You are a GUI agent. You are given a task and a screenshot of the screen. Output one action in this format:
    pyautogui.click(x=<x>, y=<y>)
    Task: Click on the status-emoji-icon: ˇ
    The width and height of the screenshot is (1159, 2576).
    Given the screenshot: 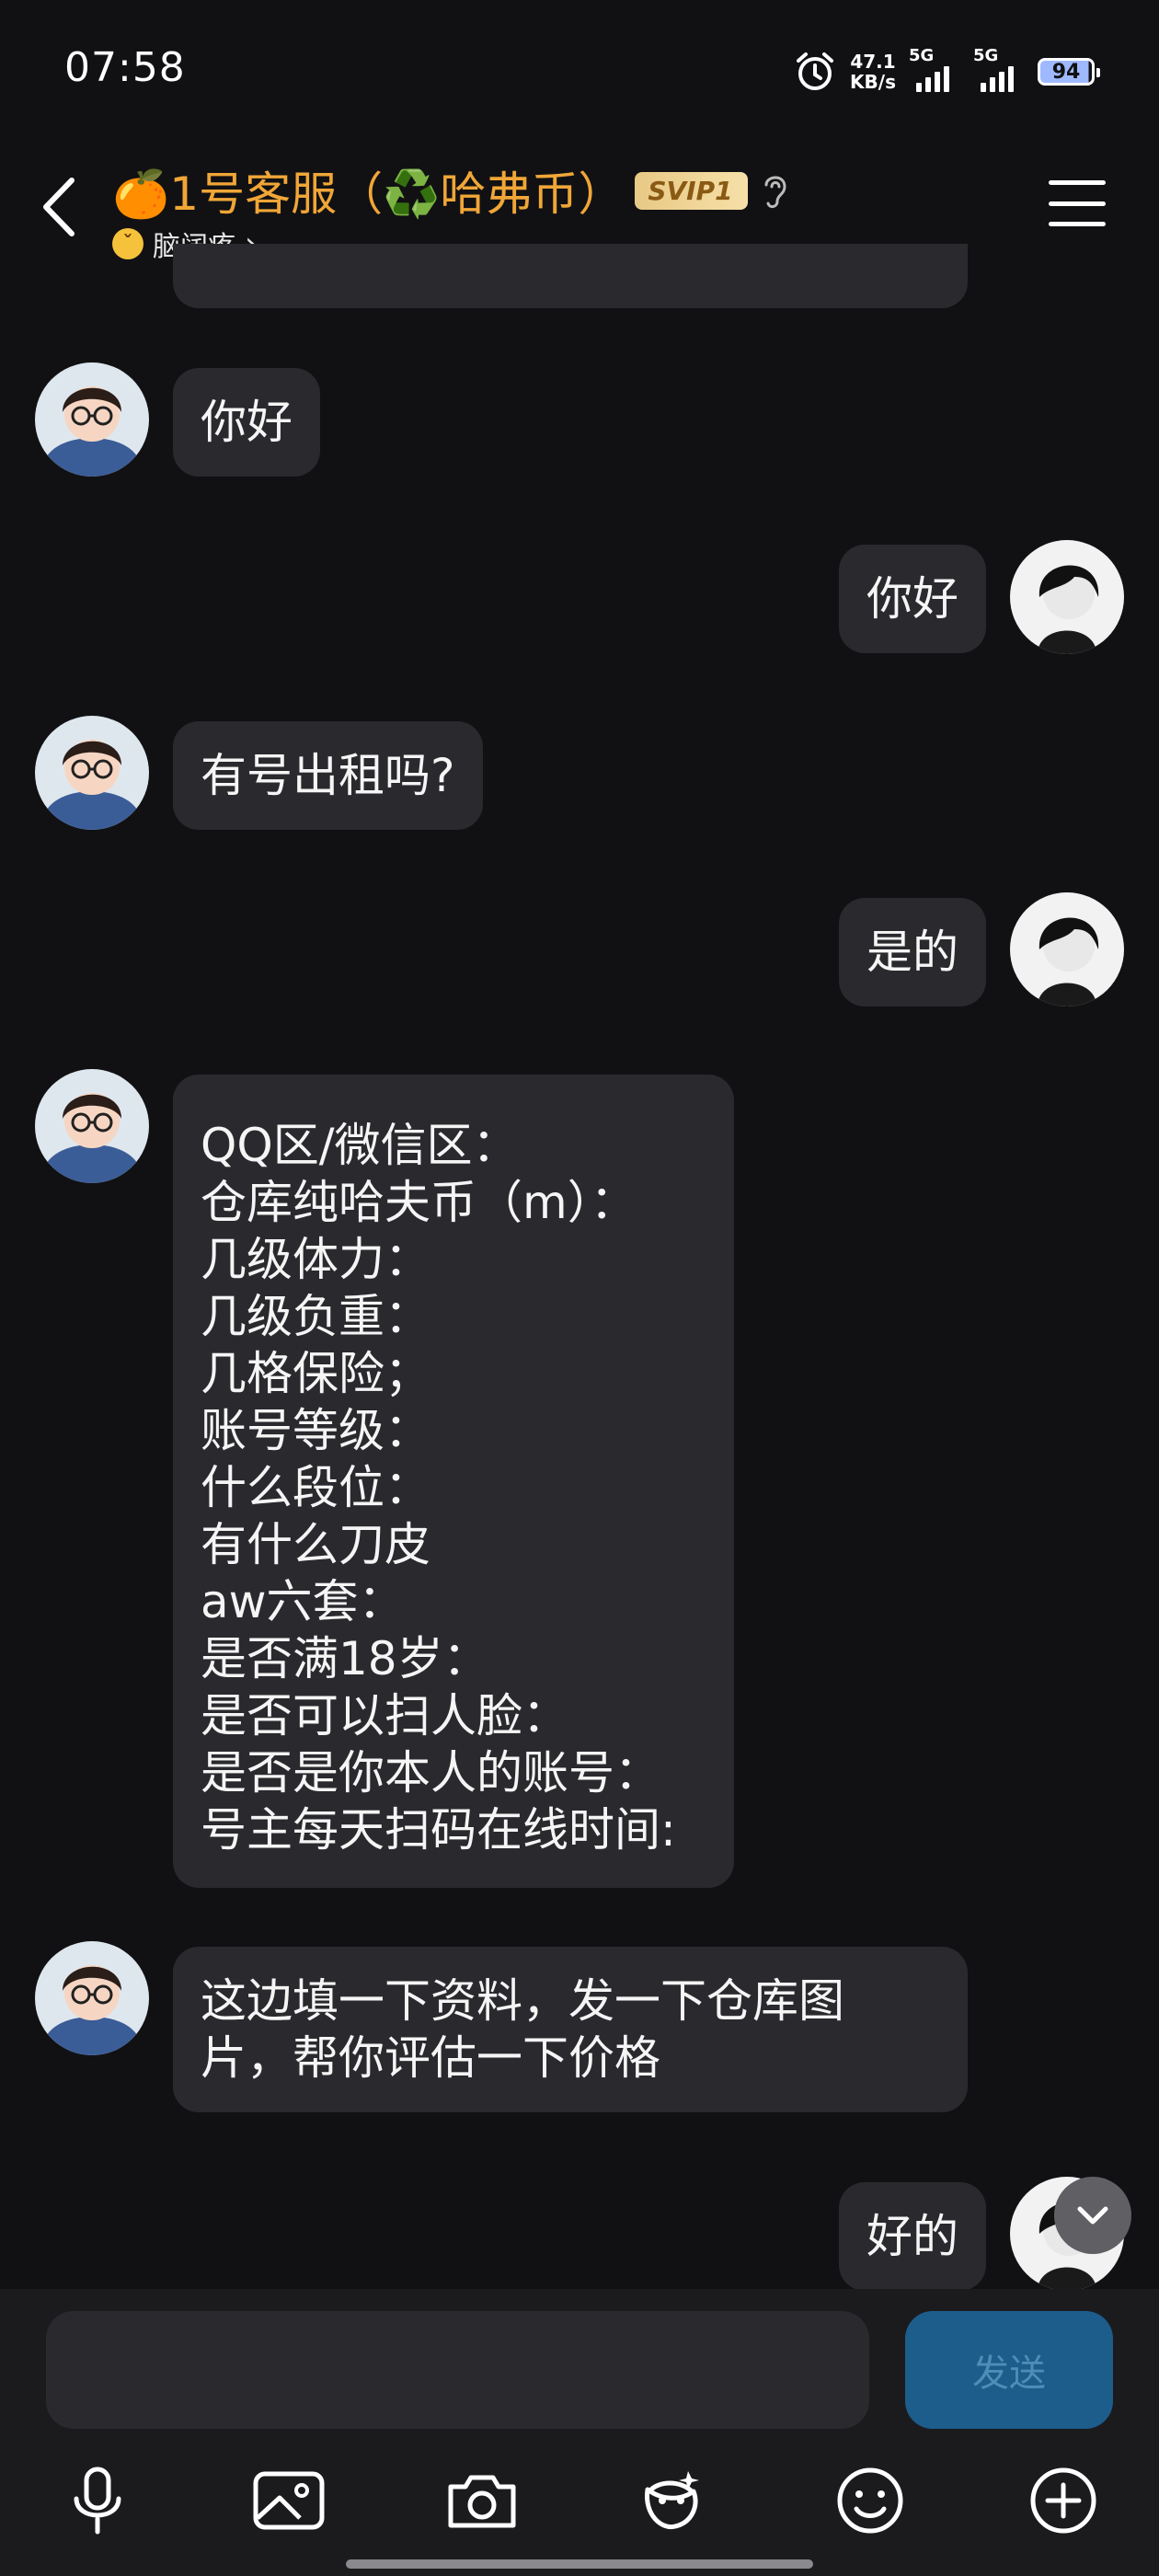 What is the action you would take?
    pyautogui.click(x=127, y=243)
    